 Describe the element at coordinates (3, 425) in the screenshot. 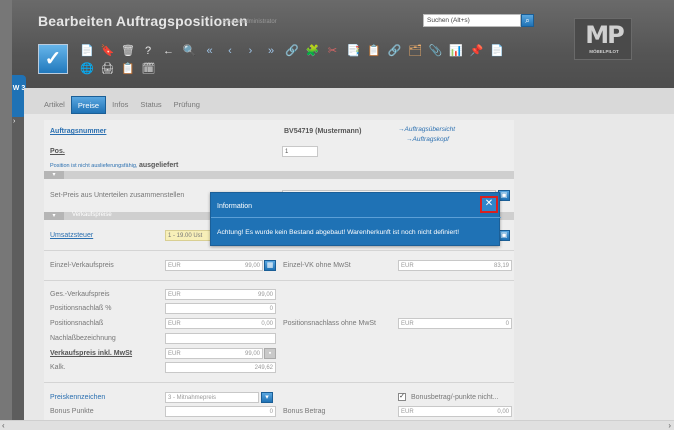

I see `scroll-left-icon: ‹` at that location.